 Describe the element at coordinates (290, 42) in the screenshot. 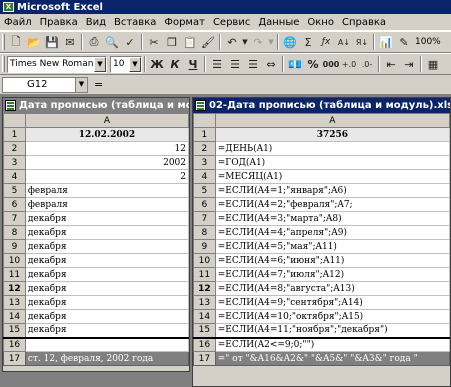

I see `hyperlink-icon: 🌐` at that location.